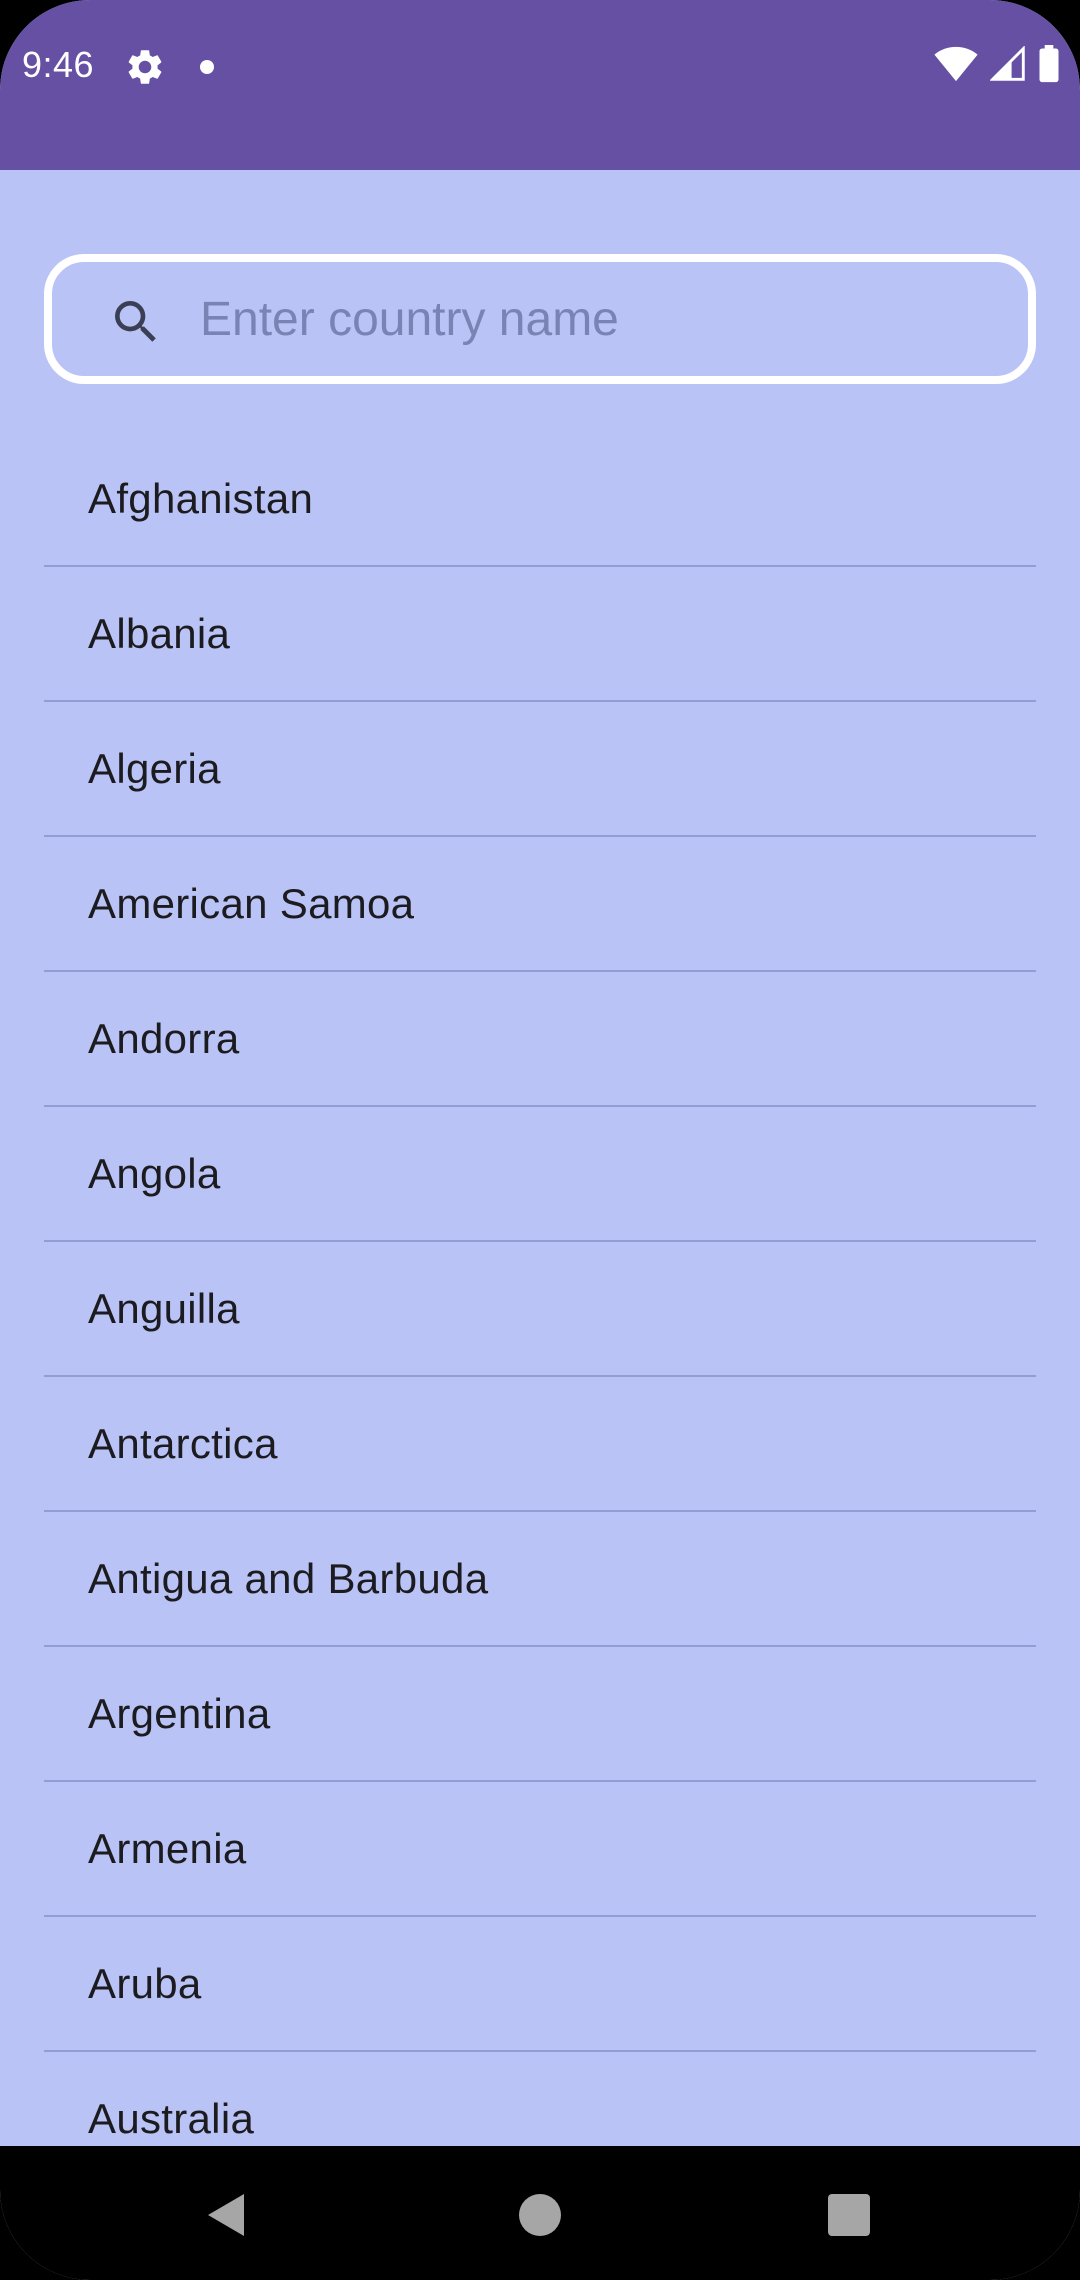 The width and height of the screenshot is (1080, 2280). What do you see at coordinates (164, 1308) in the screenshot?
I see `country-name: Anguilla` at bounding box center [164, 1308].